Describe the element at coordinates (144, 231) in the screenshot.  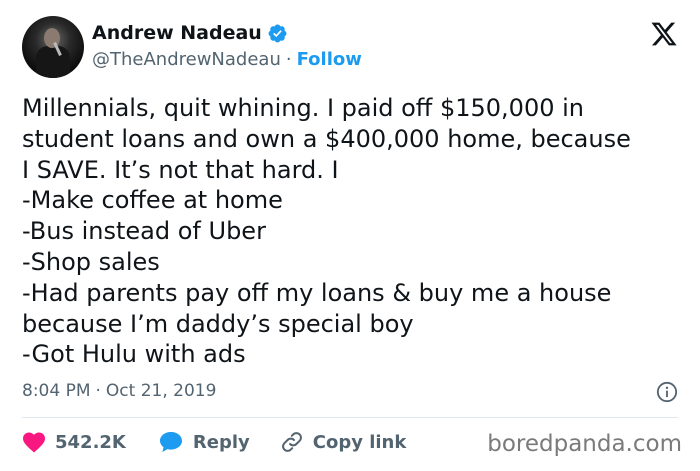
I see `tweet-line: -Bus instead of Uber` at that location.